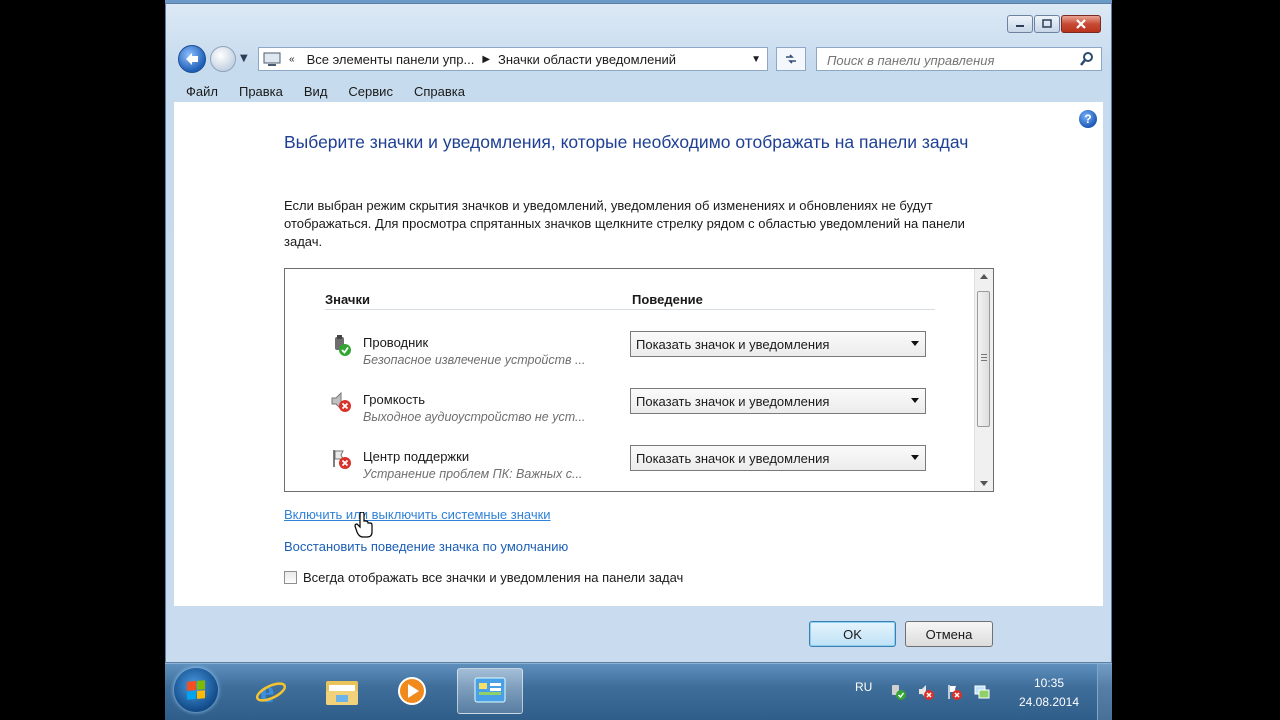 Image resolution: width=1280 pixels, height=720 pixels. I want to click on help-icon: ?, so click(1088, 119).